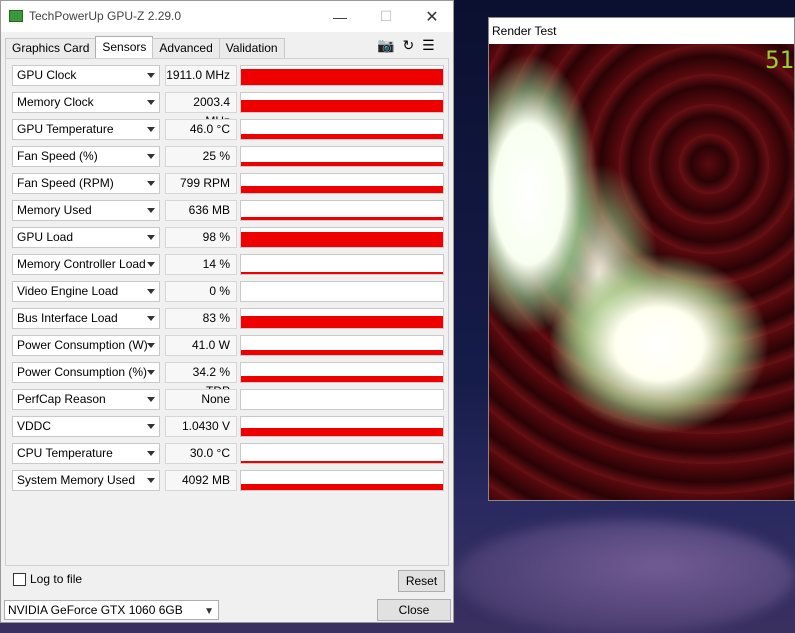  I want to click on close-window-button: ✕, so click(432, 16).